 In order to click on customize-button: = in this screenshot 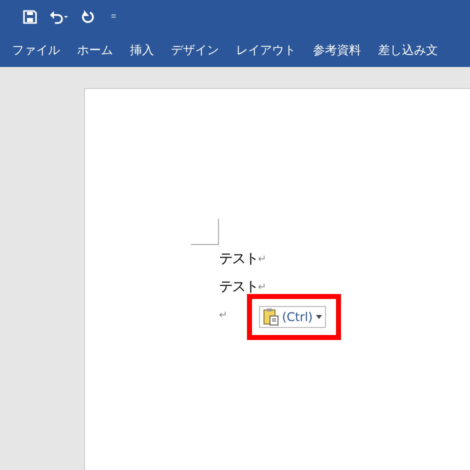, I will do `click(111, 16)`.